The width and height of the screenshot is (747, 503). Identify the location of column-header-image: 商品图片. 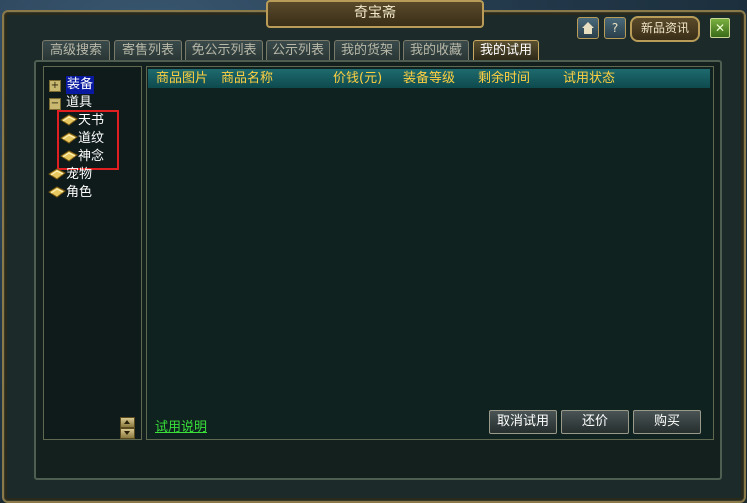
(182, 78).